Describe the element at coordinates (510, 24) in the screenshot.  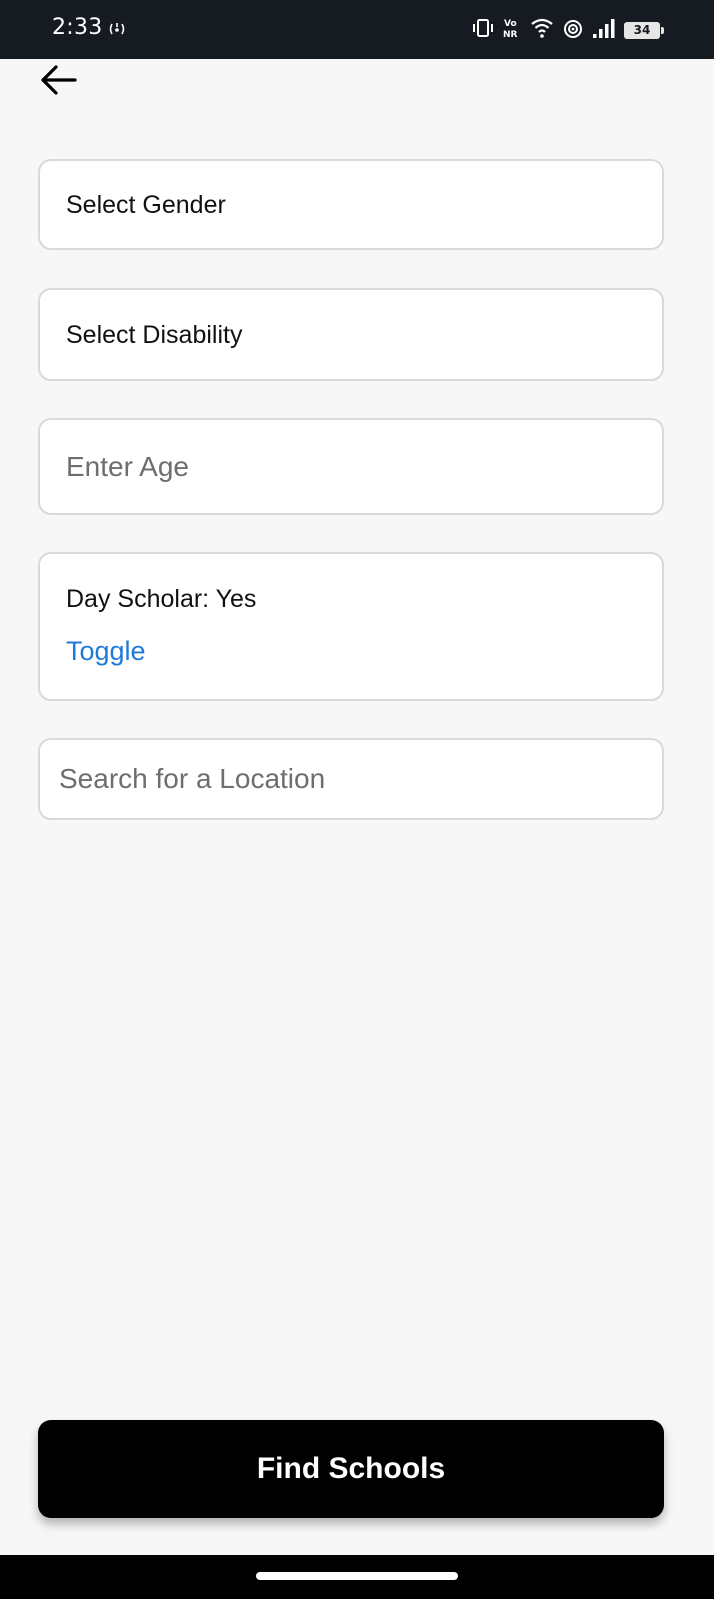
I see `svg-text: Vo` at that location.